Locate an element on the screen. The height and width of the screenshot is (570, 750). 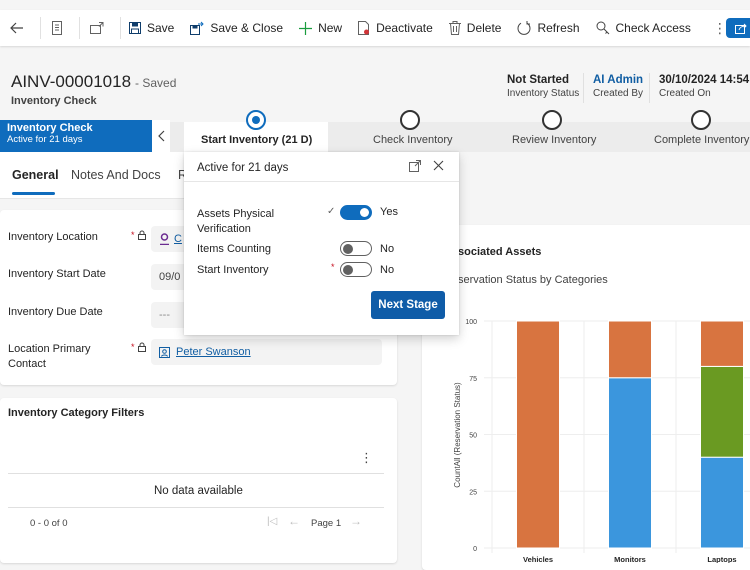
first-page-button: |◁ is located at coordinates (272, 521).